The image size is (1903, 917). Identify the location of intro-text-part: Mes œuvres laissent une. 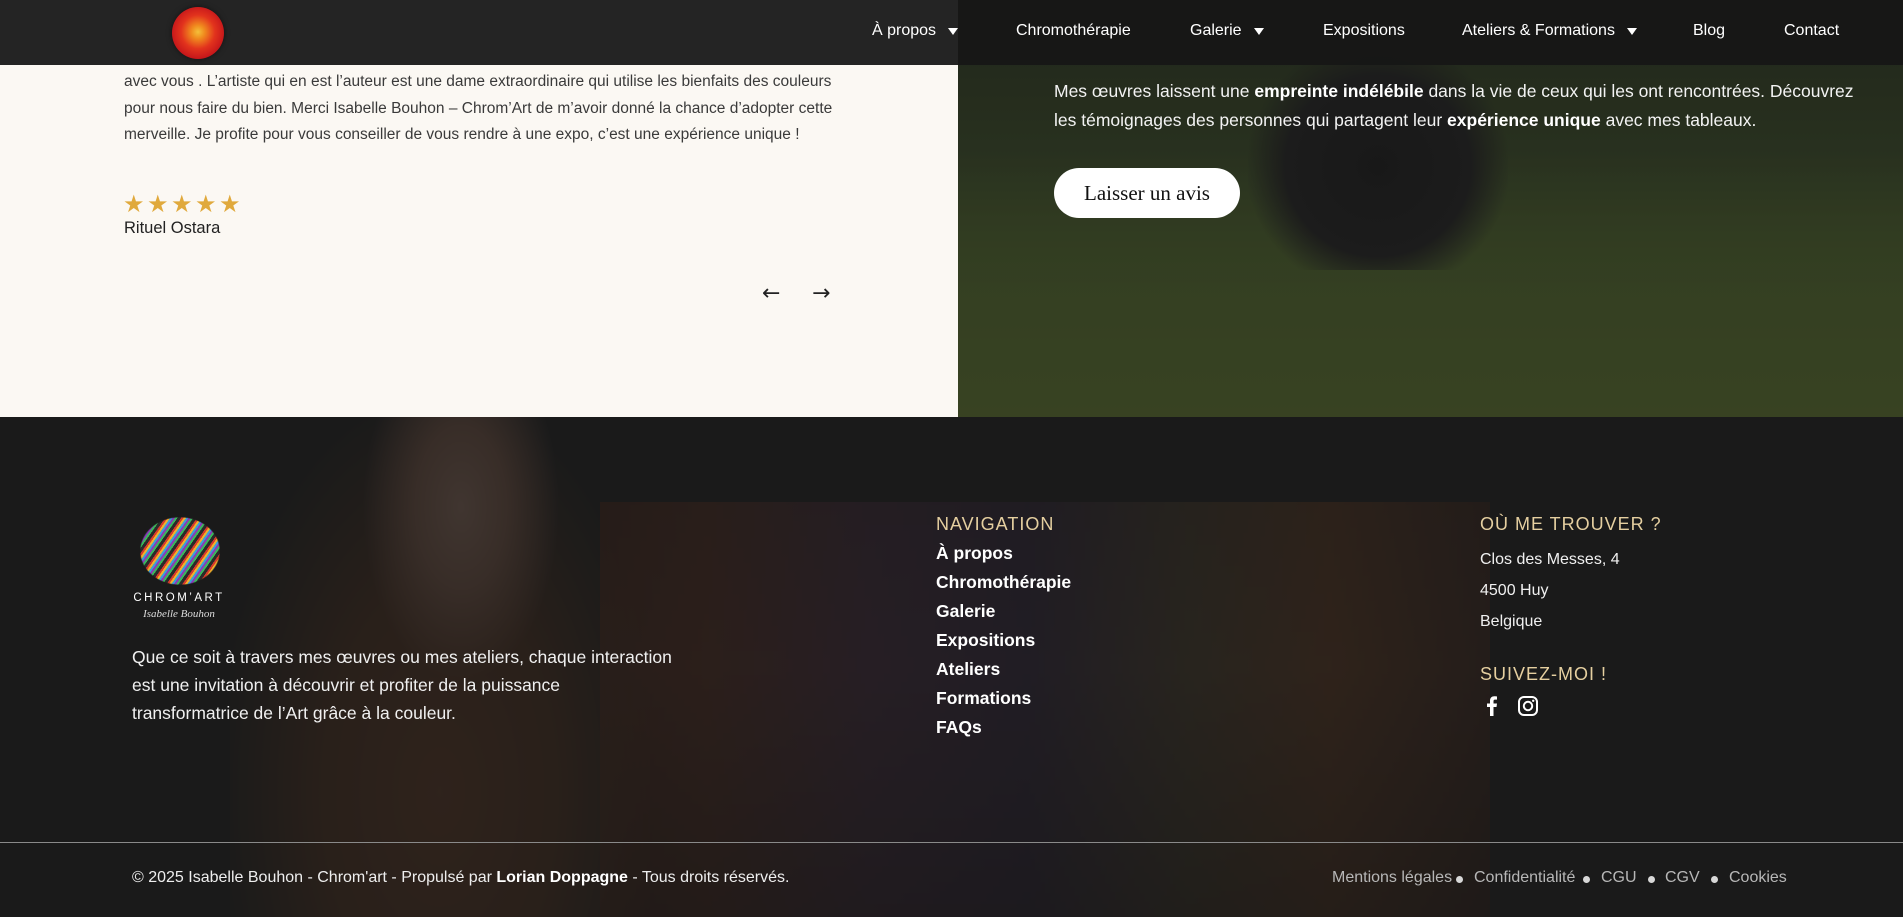
(1154, 91).